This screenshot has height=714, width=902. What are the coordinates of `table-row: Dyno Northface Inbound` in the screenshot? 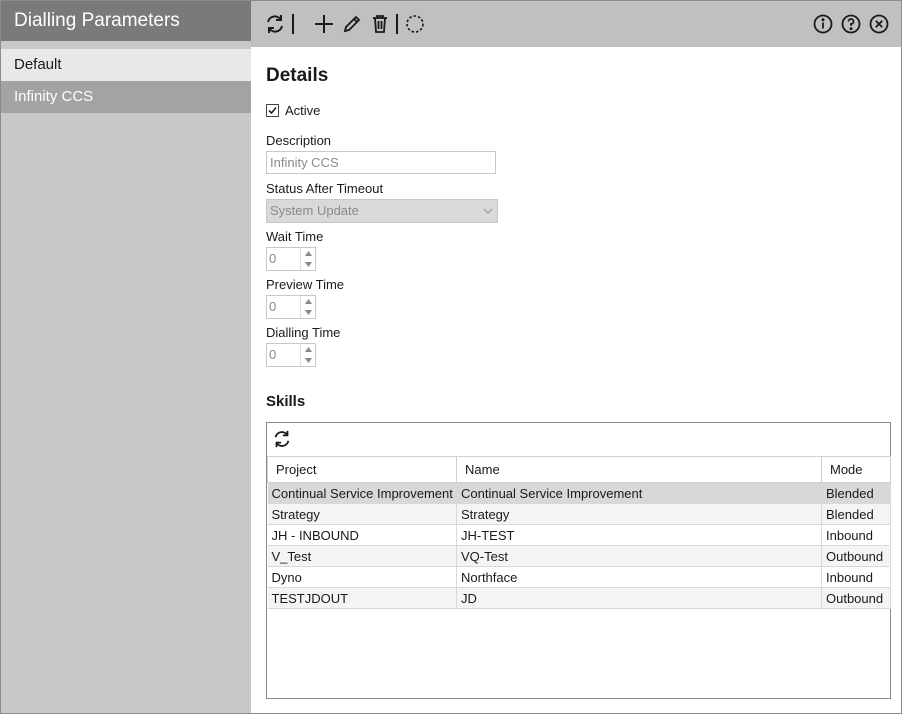 It's located at (579, 577).